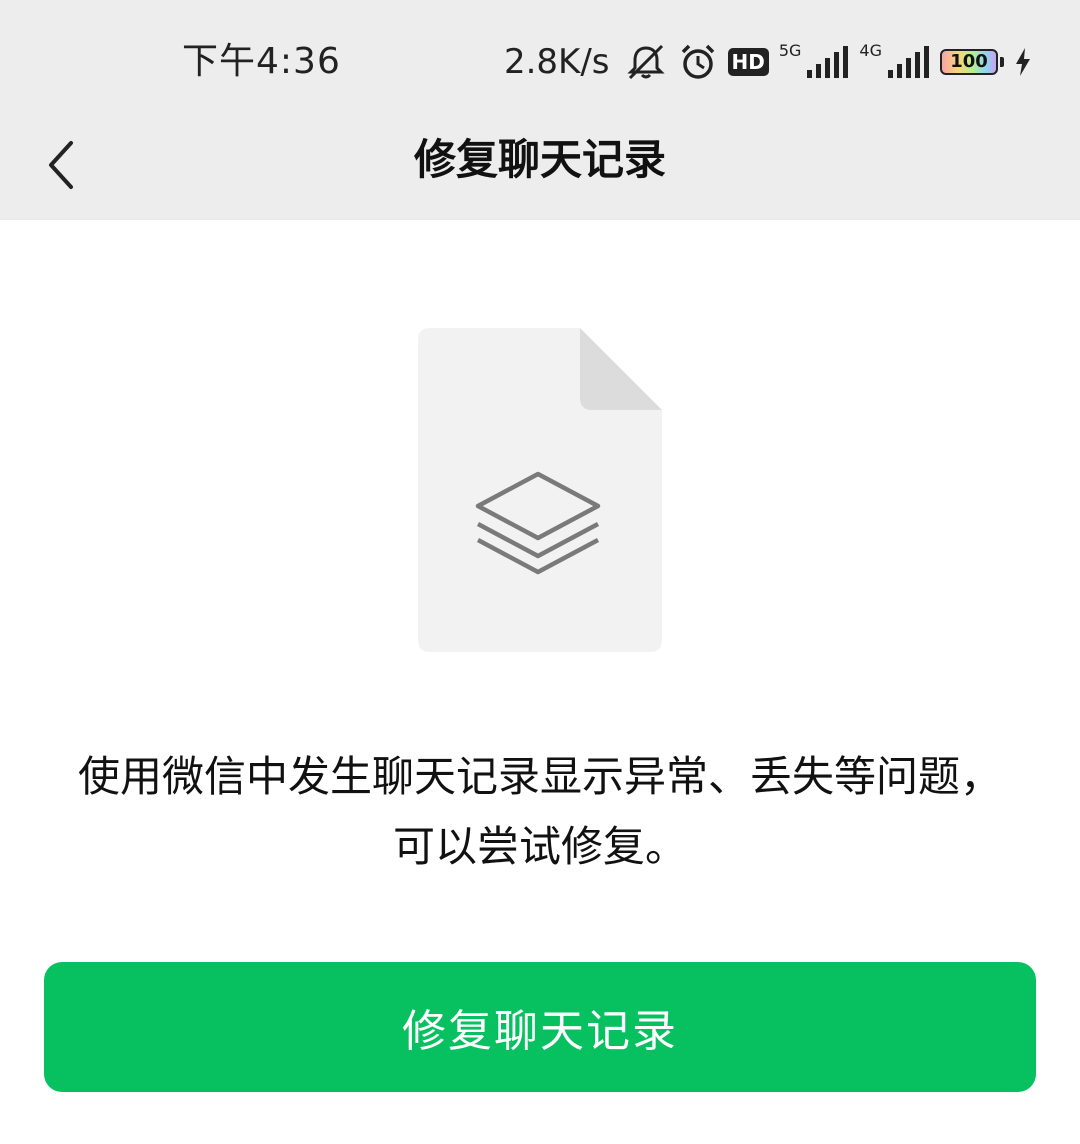  Describe the element at coordinates (556, 62) in the screenshot. I see `network-speed: 2.8K/s` at that location.